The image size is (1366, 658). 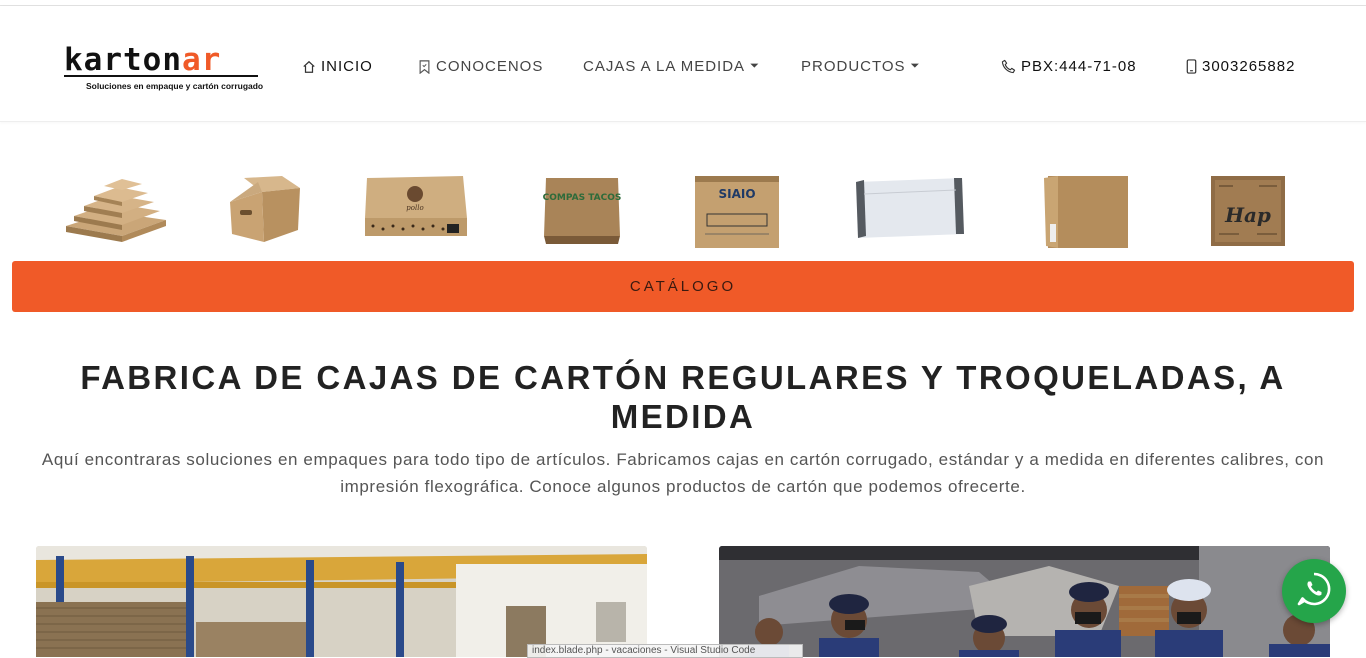 I want to click on whatsapp-button, so click(x=1314, y=591).